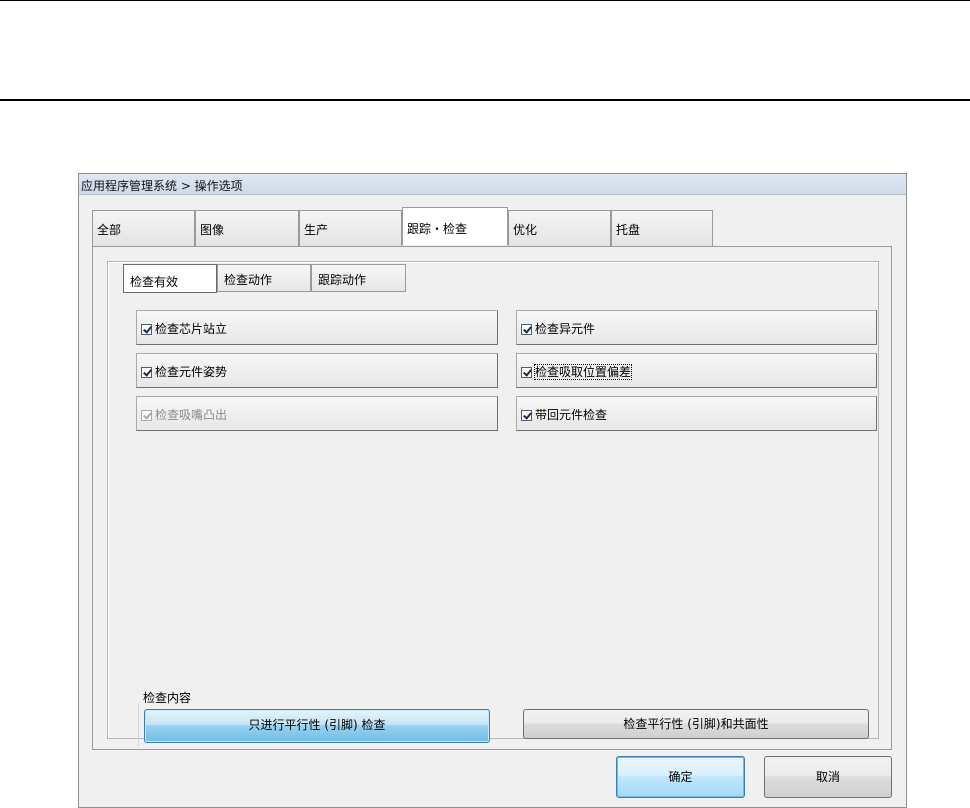 The height and width of the screenshot is (808, 970). Describe the element at coordinates (485, 100) in the screenshot. I see `page-header-rule` at that location.